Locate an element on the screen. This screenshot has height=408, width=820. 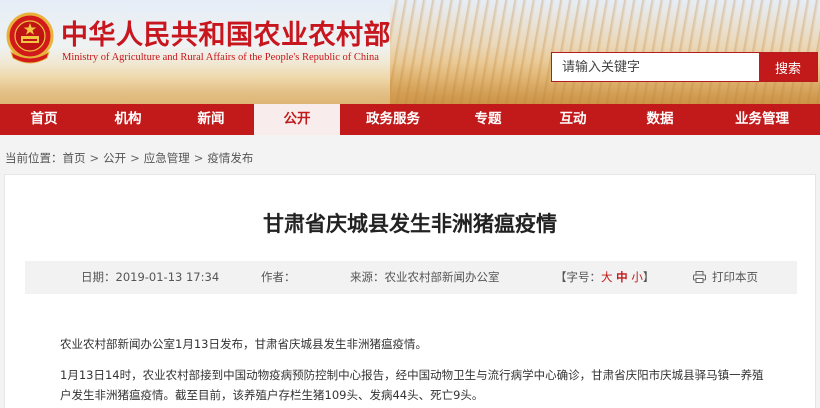
font-size-small-button: 小 is located at coordinates (637, 277).